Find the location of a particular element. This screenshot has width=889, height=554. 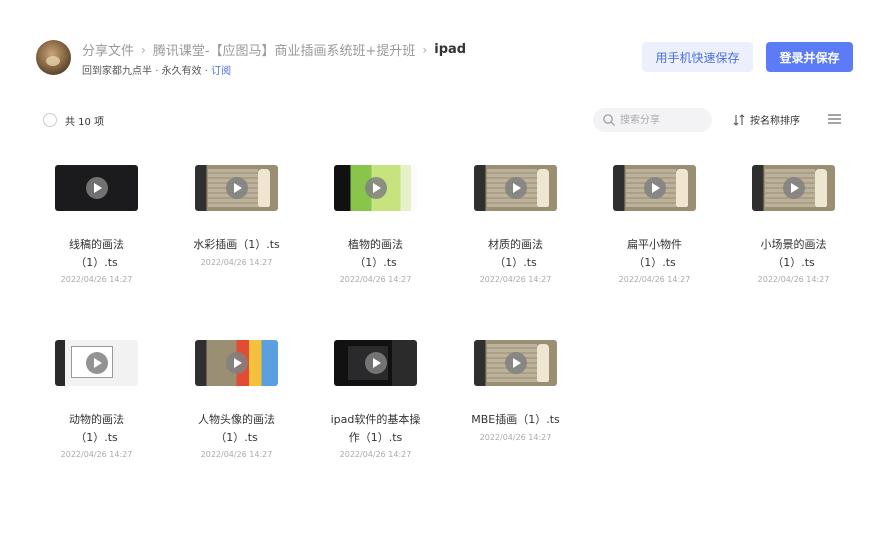

sharer-name: 回到家都九点半 is located at coordinates (117, 71).